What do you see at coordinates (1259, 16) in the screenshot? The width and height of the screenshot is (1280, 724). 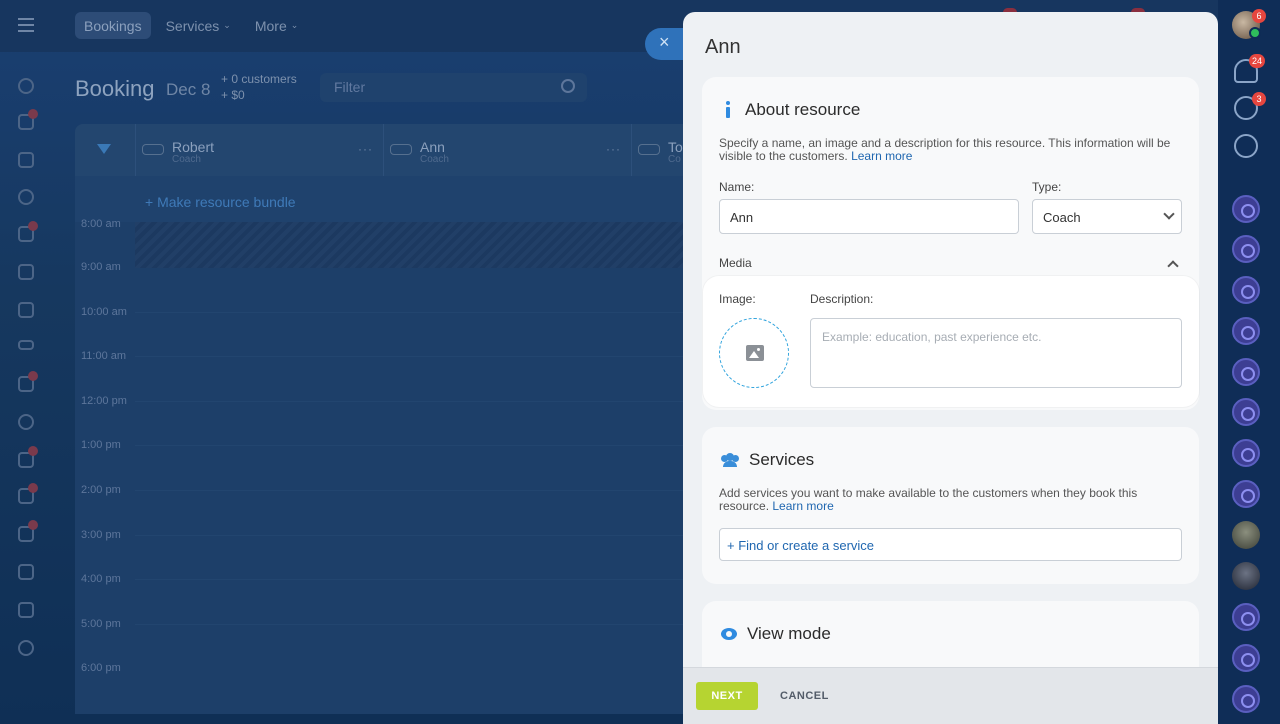 I see `avatar-badge: 6` at bounding box center [1259, 16].